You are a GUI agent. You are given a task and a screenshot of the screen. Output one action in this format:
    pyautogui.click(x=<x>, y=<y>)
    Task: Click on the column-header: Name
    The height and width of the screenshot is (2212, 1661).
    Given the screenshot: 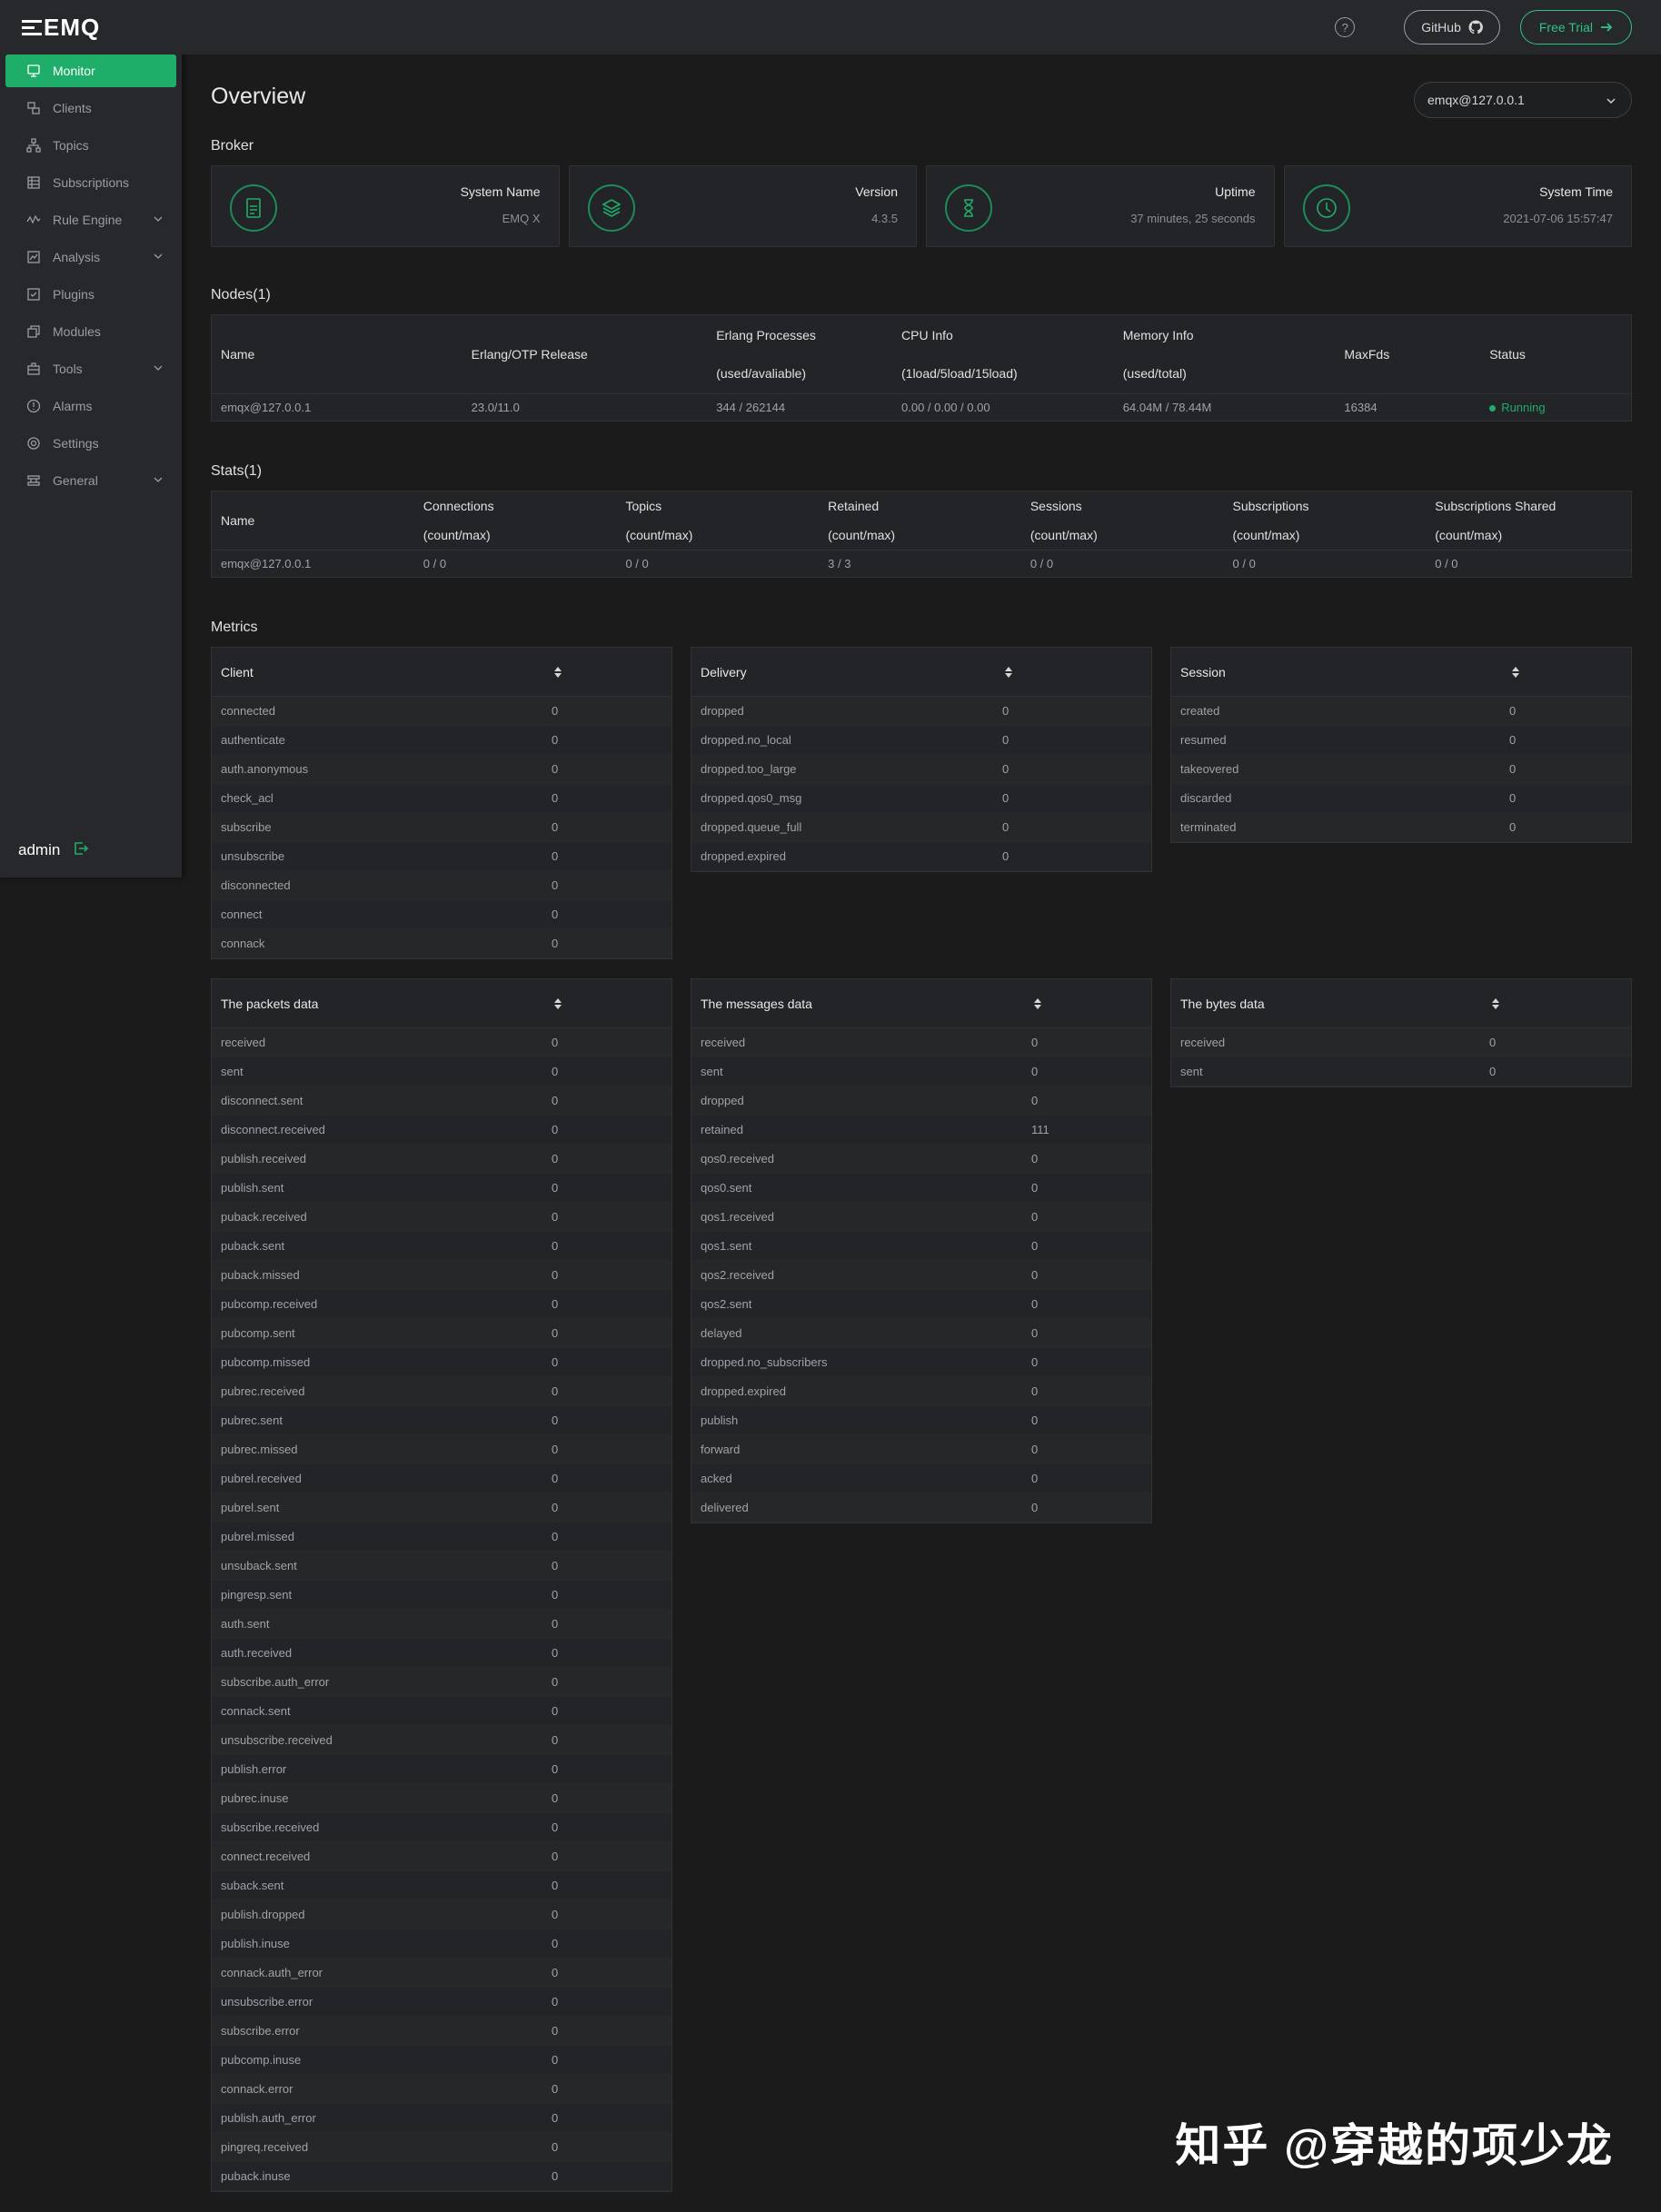 What is the action you would take?
    pyautogui.click(x=337, y=354)
    